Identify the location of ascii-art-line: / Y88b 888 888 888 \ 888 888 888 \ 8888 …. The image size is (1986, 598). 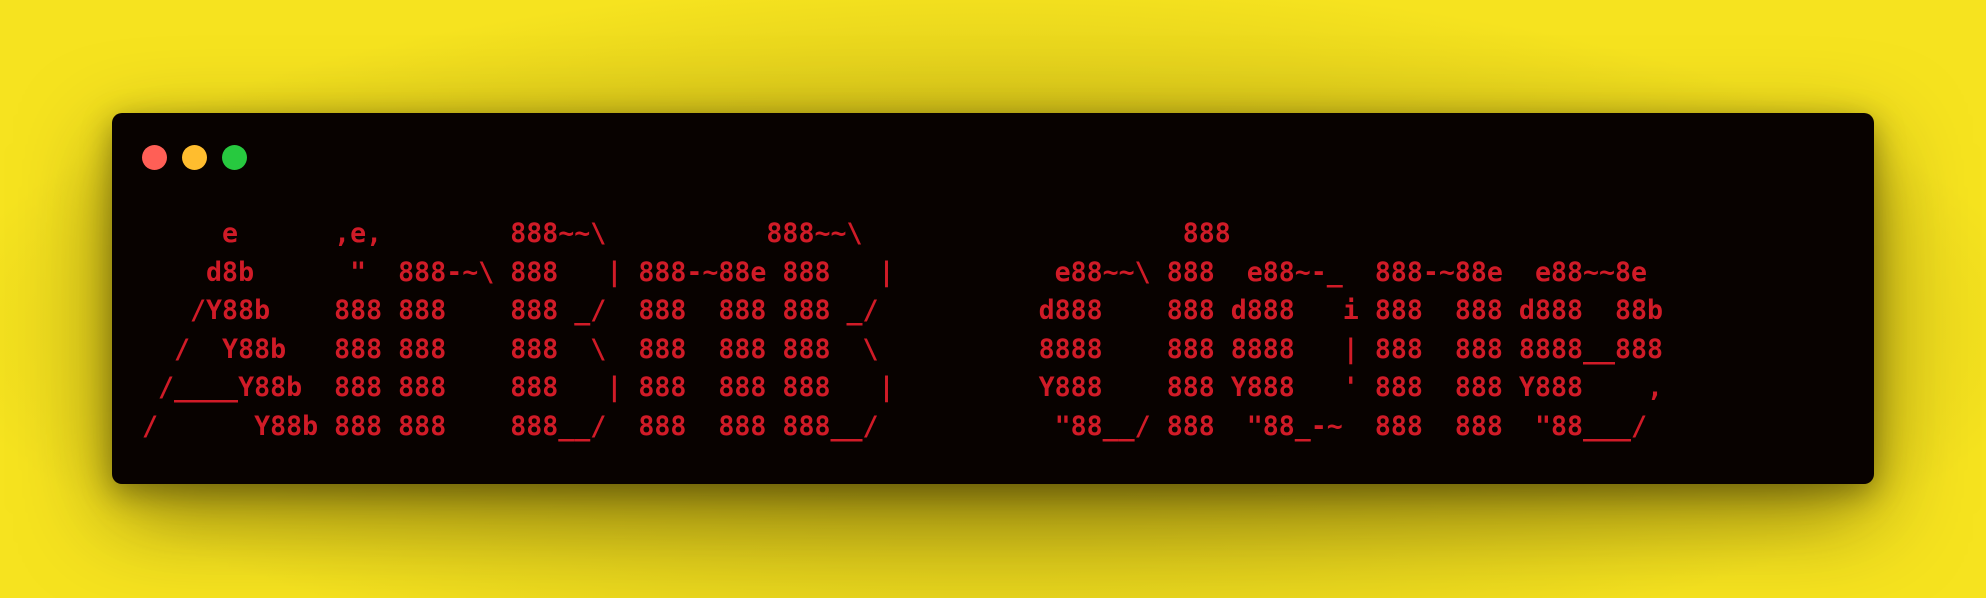
(903, 349).